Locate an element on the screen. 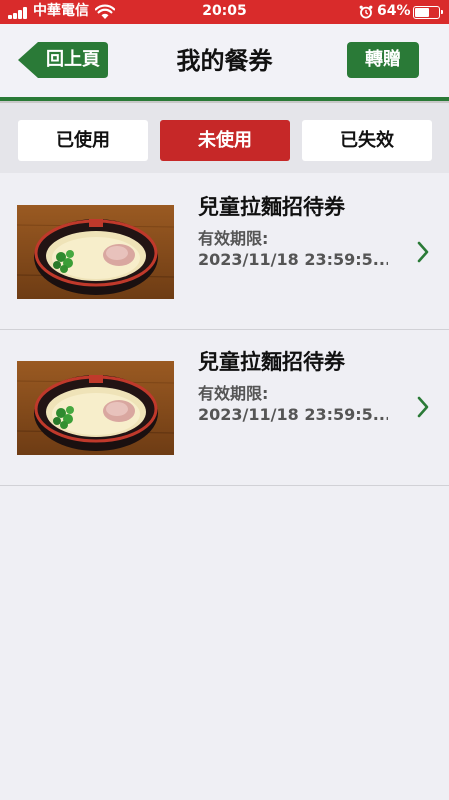 The width and height of the screenshot is (449, 800). tab-bar: 已使用 未使用 已失效 is located at coordinates (224, 138).